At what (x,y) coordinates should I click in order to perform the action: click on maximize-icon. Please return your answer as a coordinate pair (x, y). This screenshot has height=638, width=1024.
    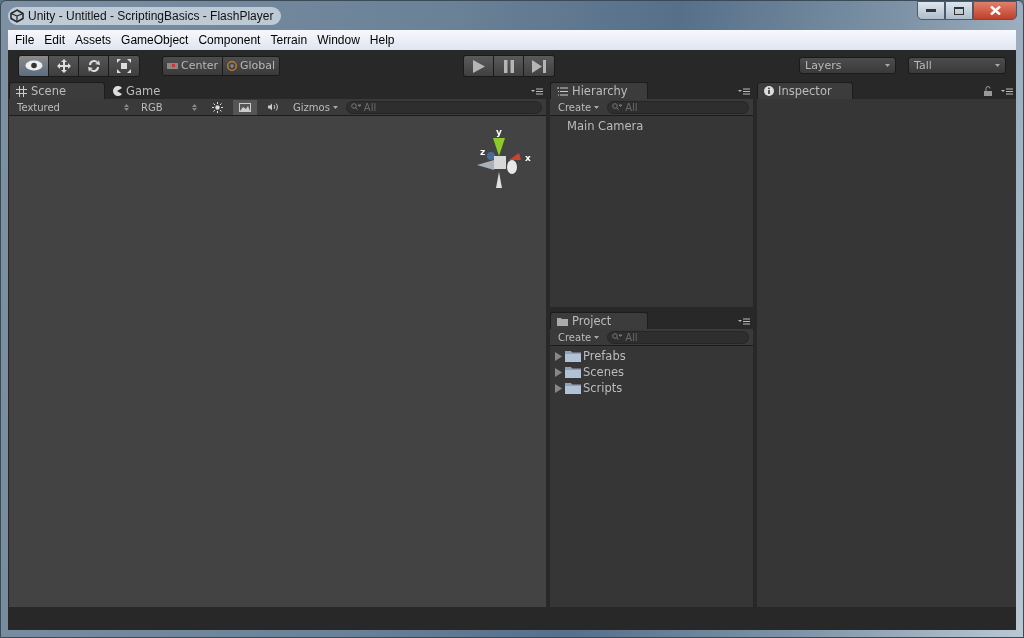
    Looking at the image, I should click on (959, 10).